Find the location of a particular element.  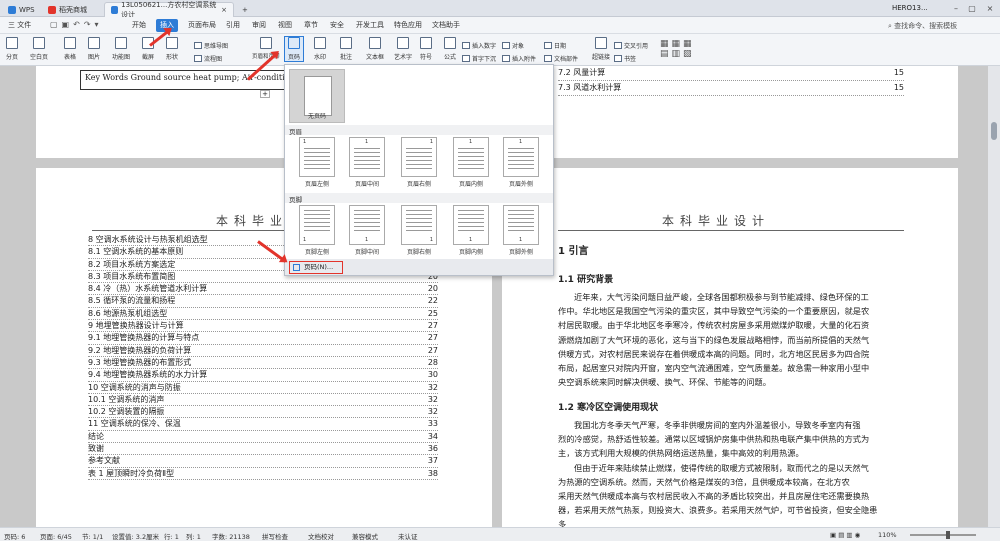

zoom-slider is located at coordinates (943, 535).